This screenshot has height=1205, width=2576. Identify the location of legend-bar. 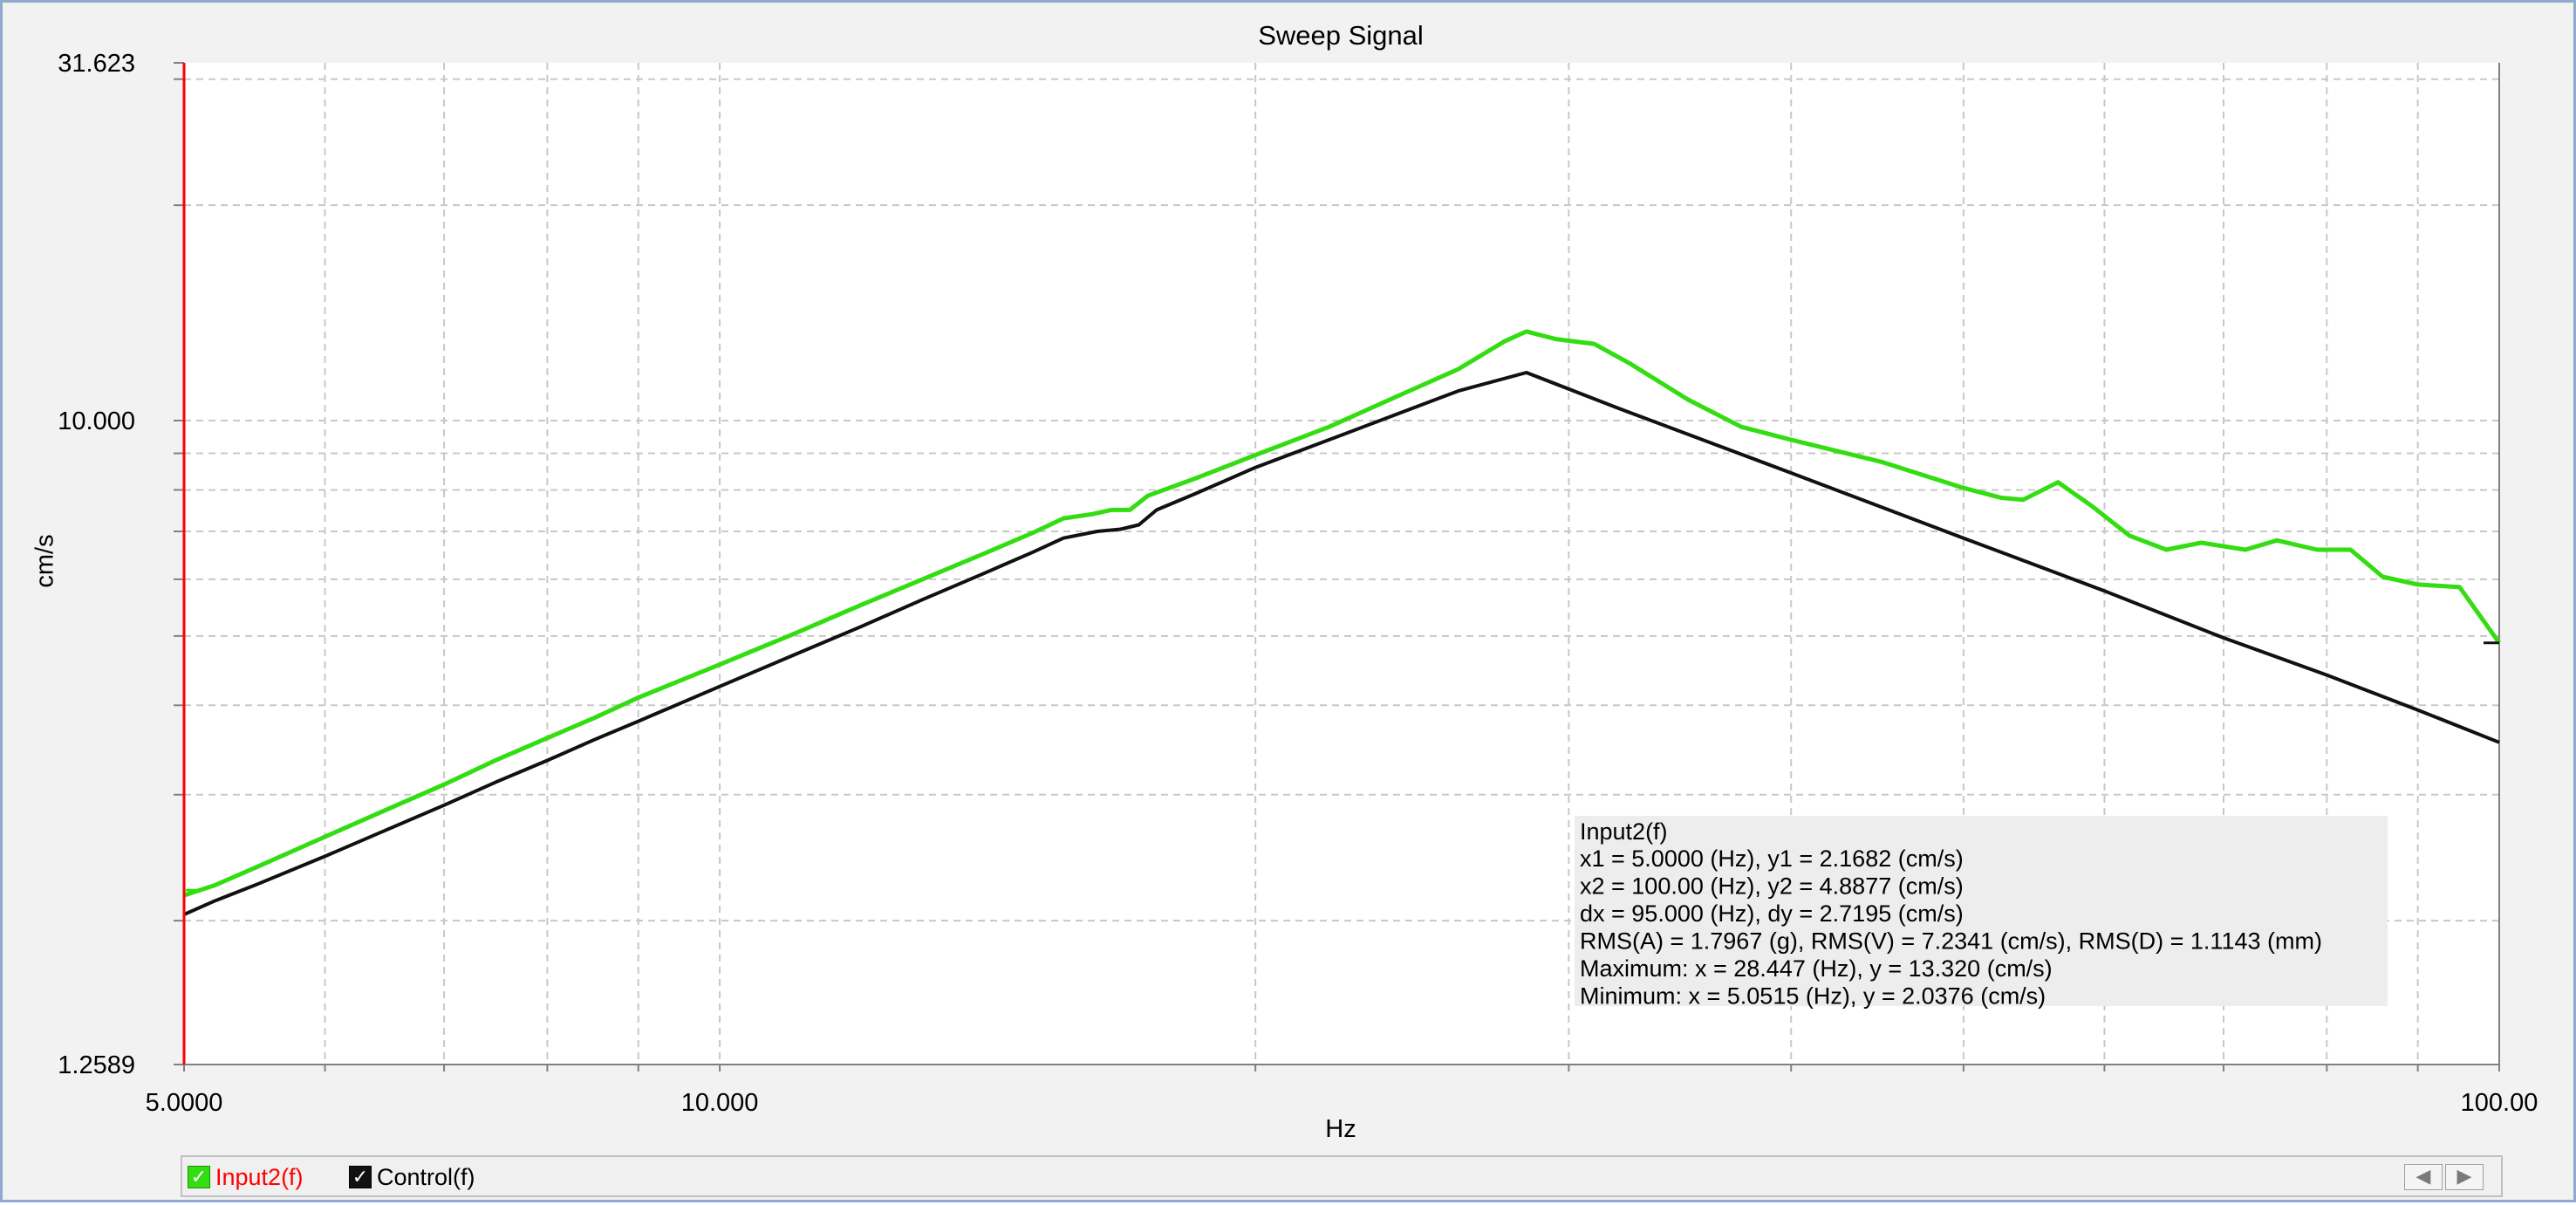
(1342, 1176).